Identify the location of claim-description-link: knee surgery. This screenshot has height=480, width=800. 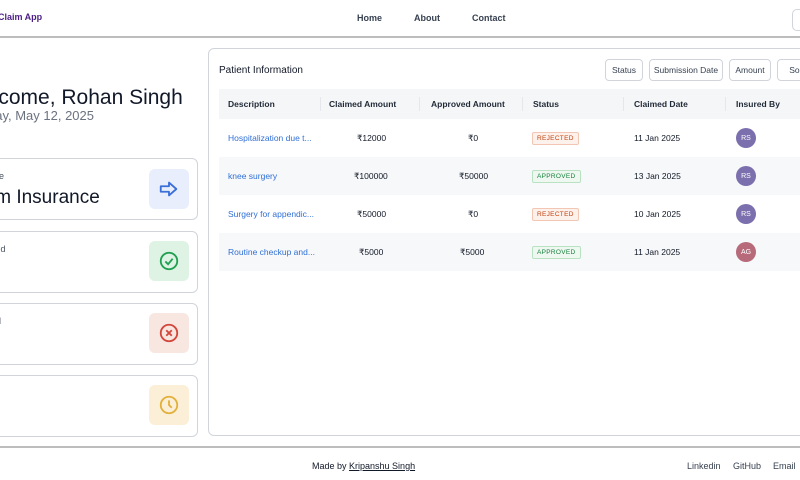
(252, 176).